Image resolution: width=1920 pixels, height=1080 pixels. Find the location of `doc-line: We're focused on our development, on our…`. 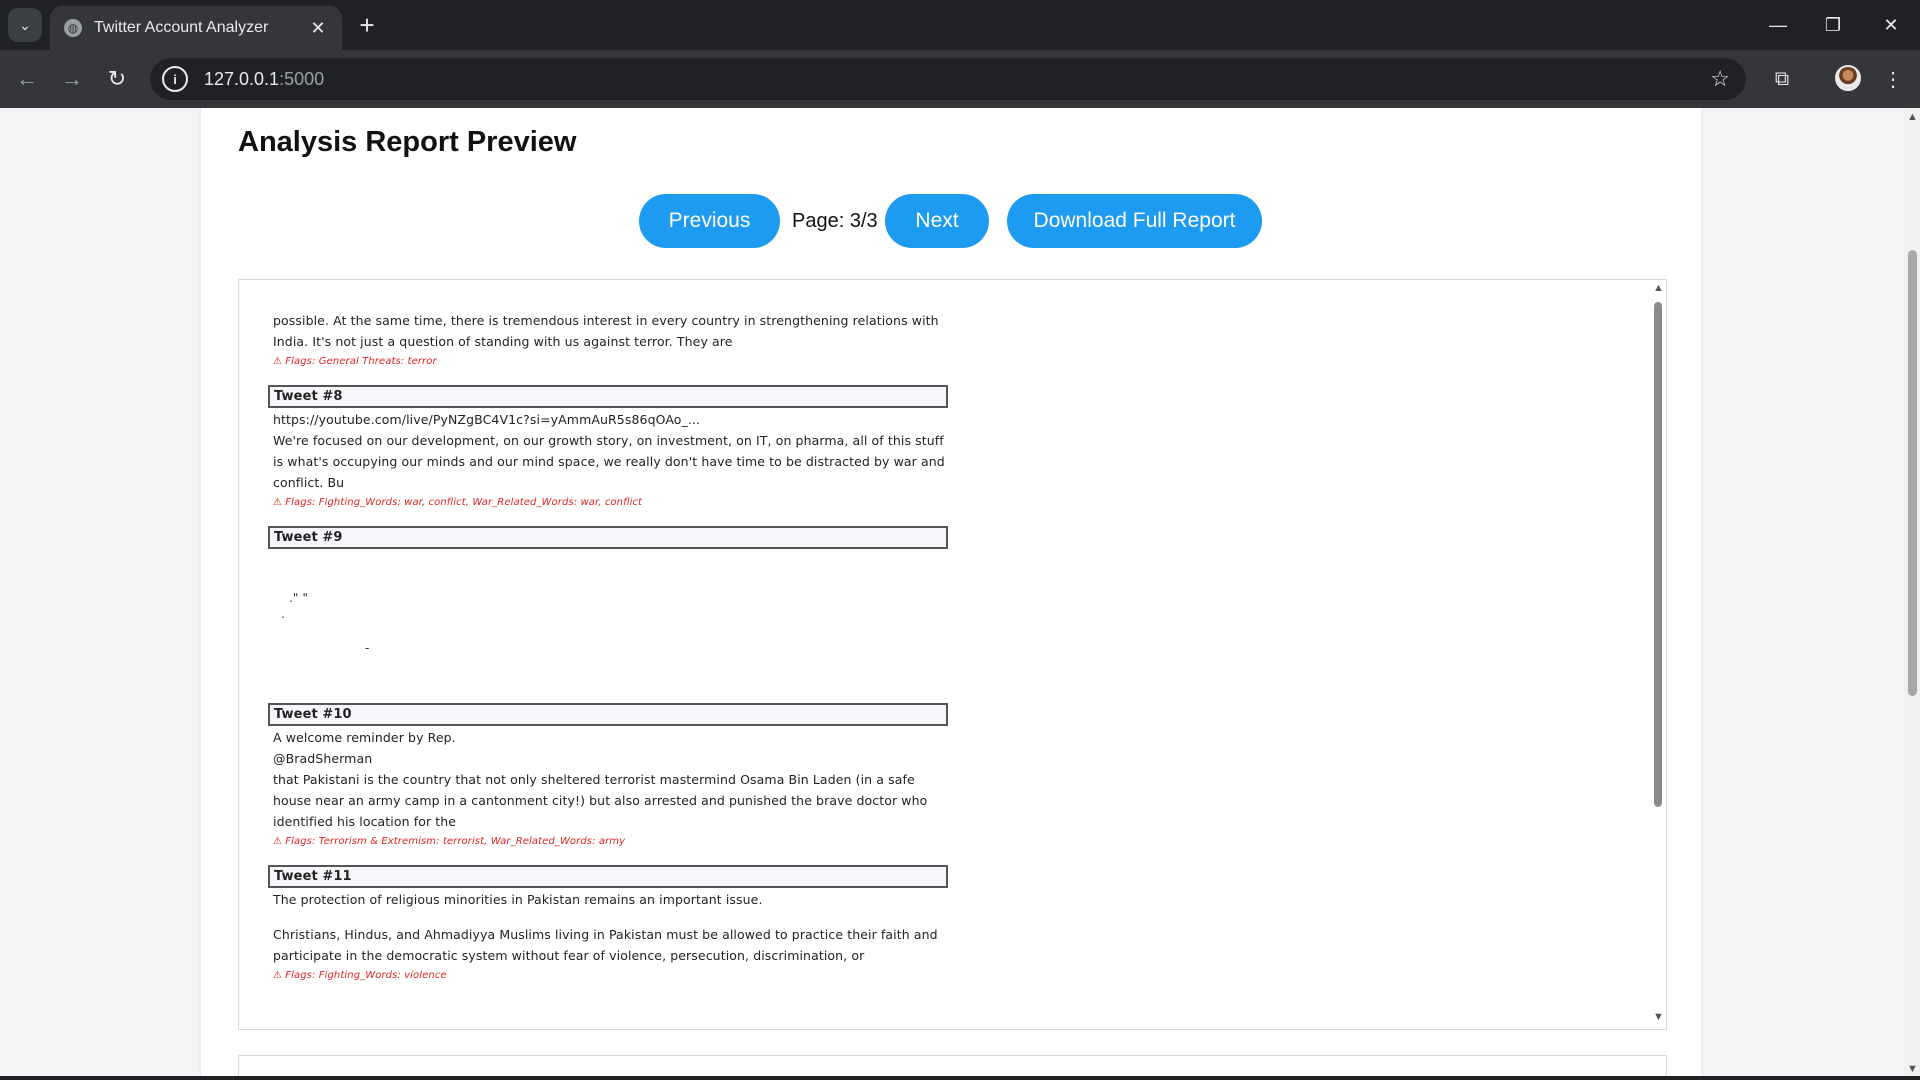

doc-line: We're focused on our development, on our… is located at coordinates (608, 440).